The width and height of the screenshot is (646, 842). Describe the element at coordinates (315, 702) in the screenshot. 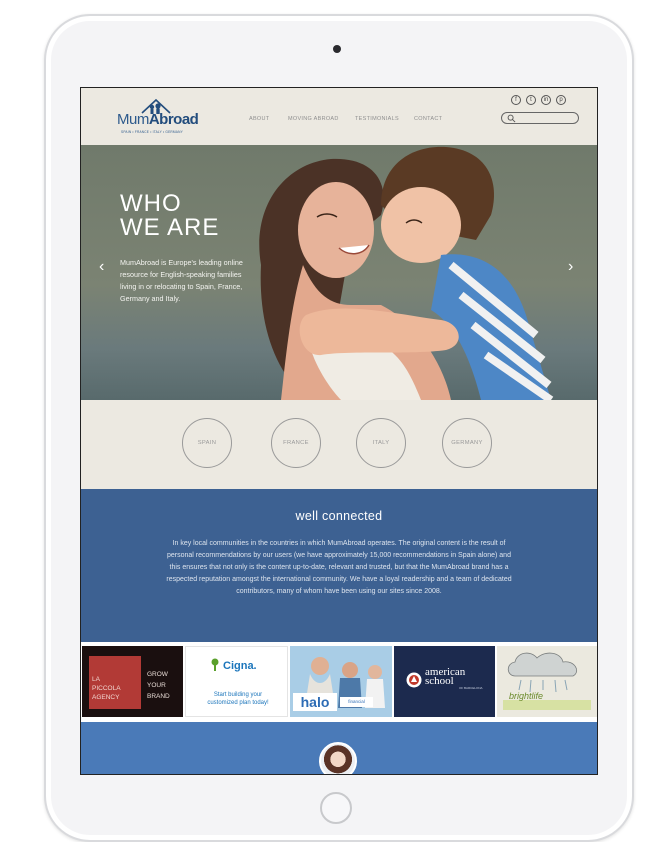

I see `halo-logo: halo` at that location.